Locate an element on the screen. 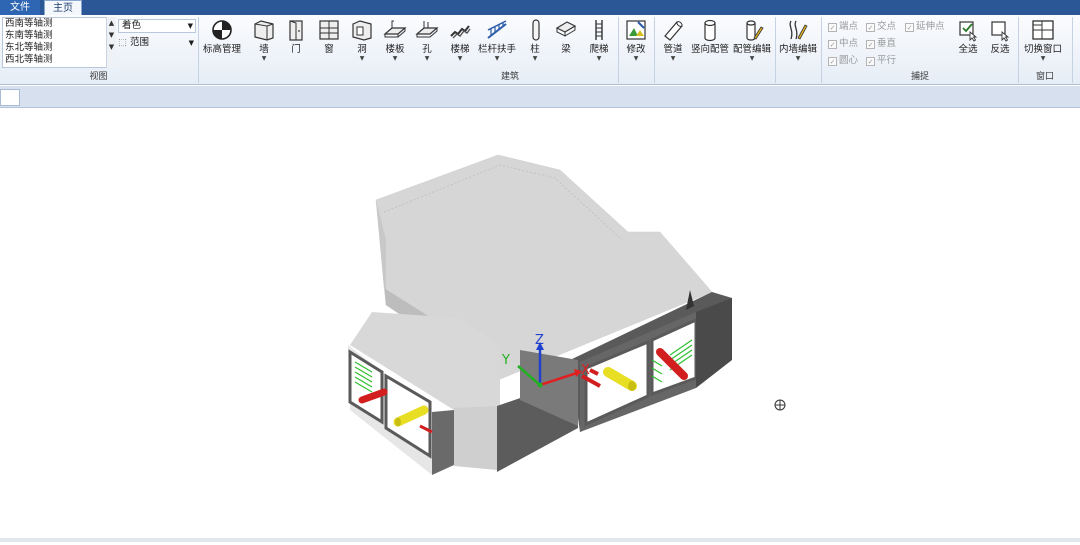 The width and height of the screenshot is (1080, 545). elevation-manager-button: 标高管理 is located at coordinates (222, 44).